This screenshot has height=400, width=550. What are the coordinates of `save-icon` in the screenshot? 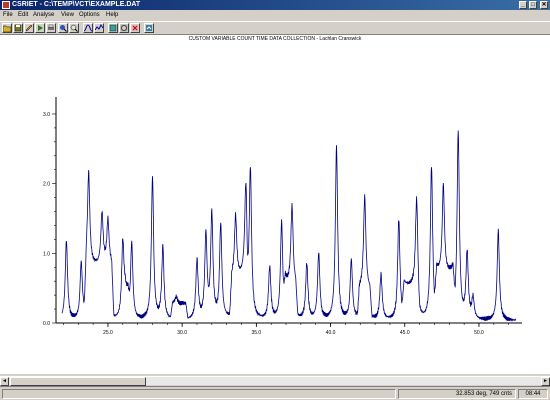 It's located at (18, 28).